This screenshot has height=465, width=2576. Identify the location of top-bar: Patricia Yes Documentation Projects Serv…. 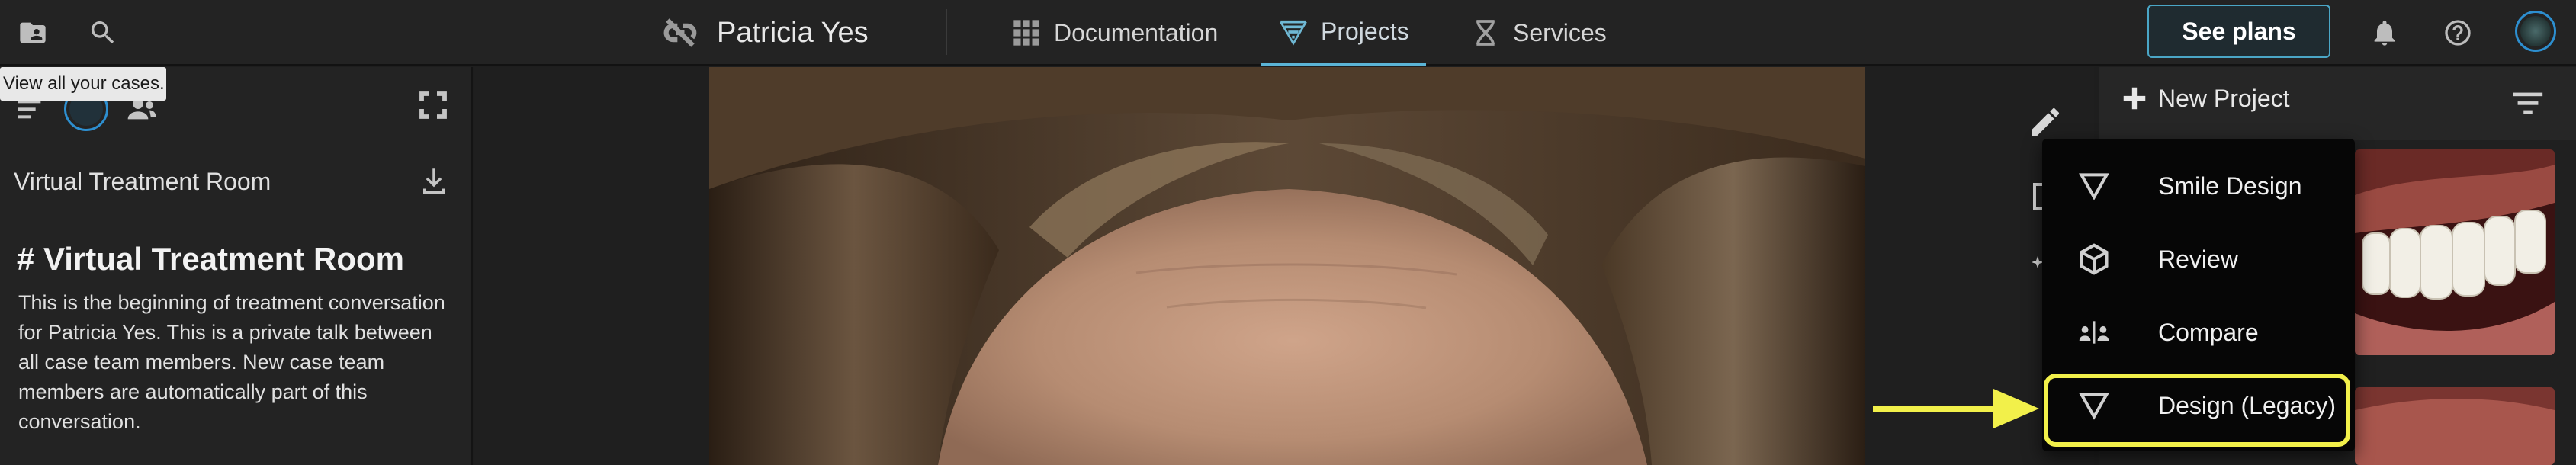
(1288, 33).